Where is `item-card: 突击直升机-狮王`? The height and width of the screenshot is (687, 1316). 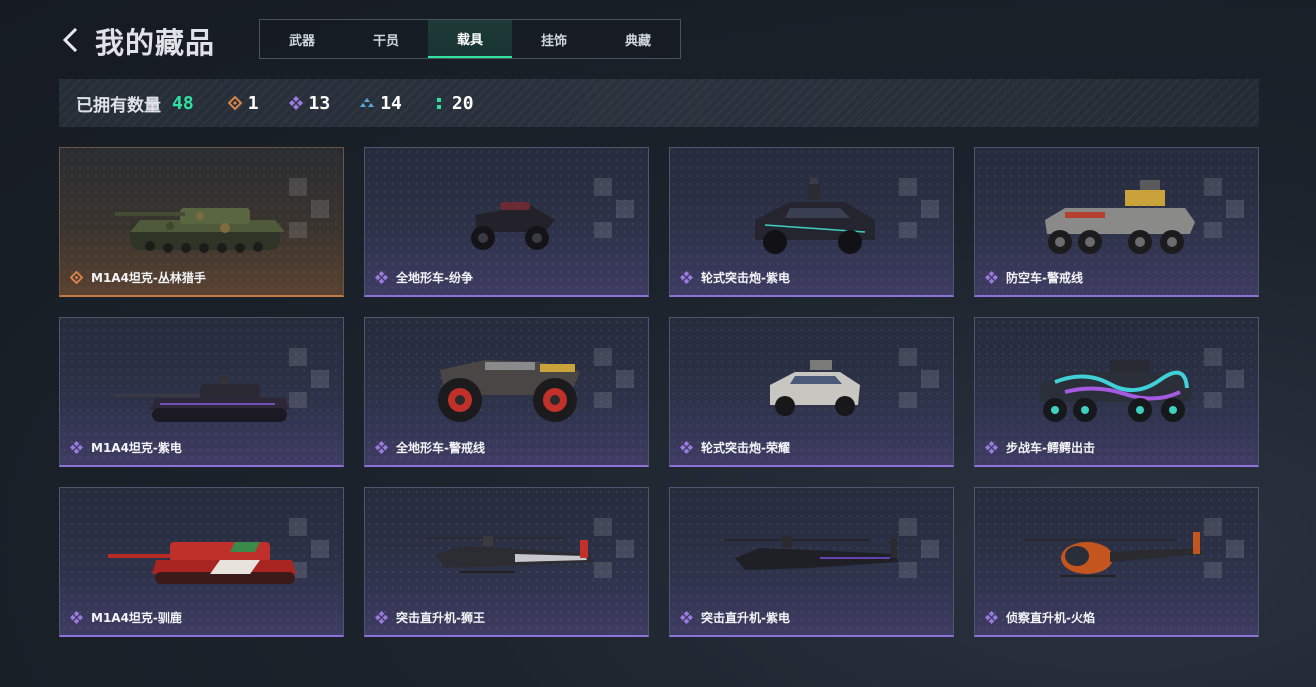 item-card: 突击直升机-狮王 is located at coordinates (506, 562).